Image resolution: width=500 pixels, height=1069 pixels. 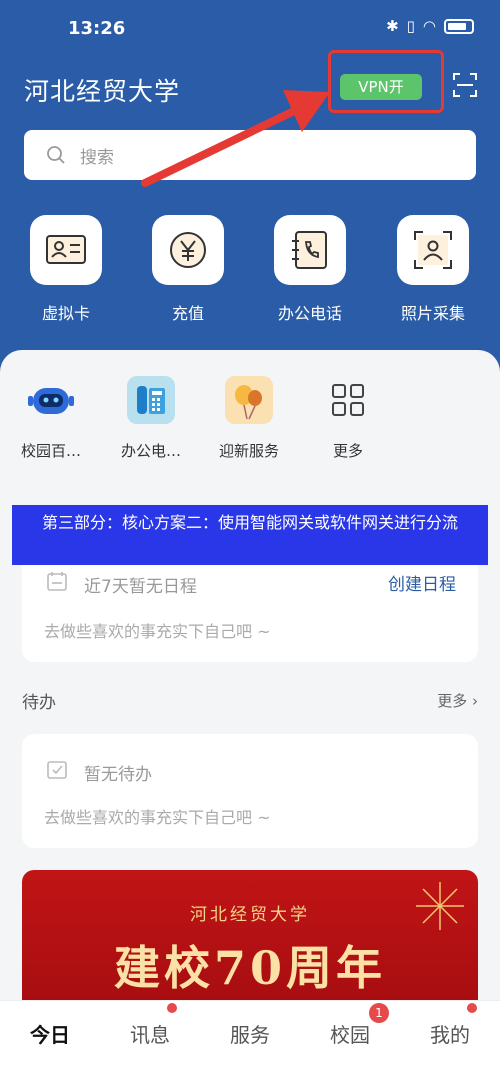 What do you see at coordinates (250, 155) in the screenshot?
I see `search-bar: 搜索` at bounding box center [250, 155].